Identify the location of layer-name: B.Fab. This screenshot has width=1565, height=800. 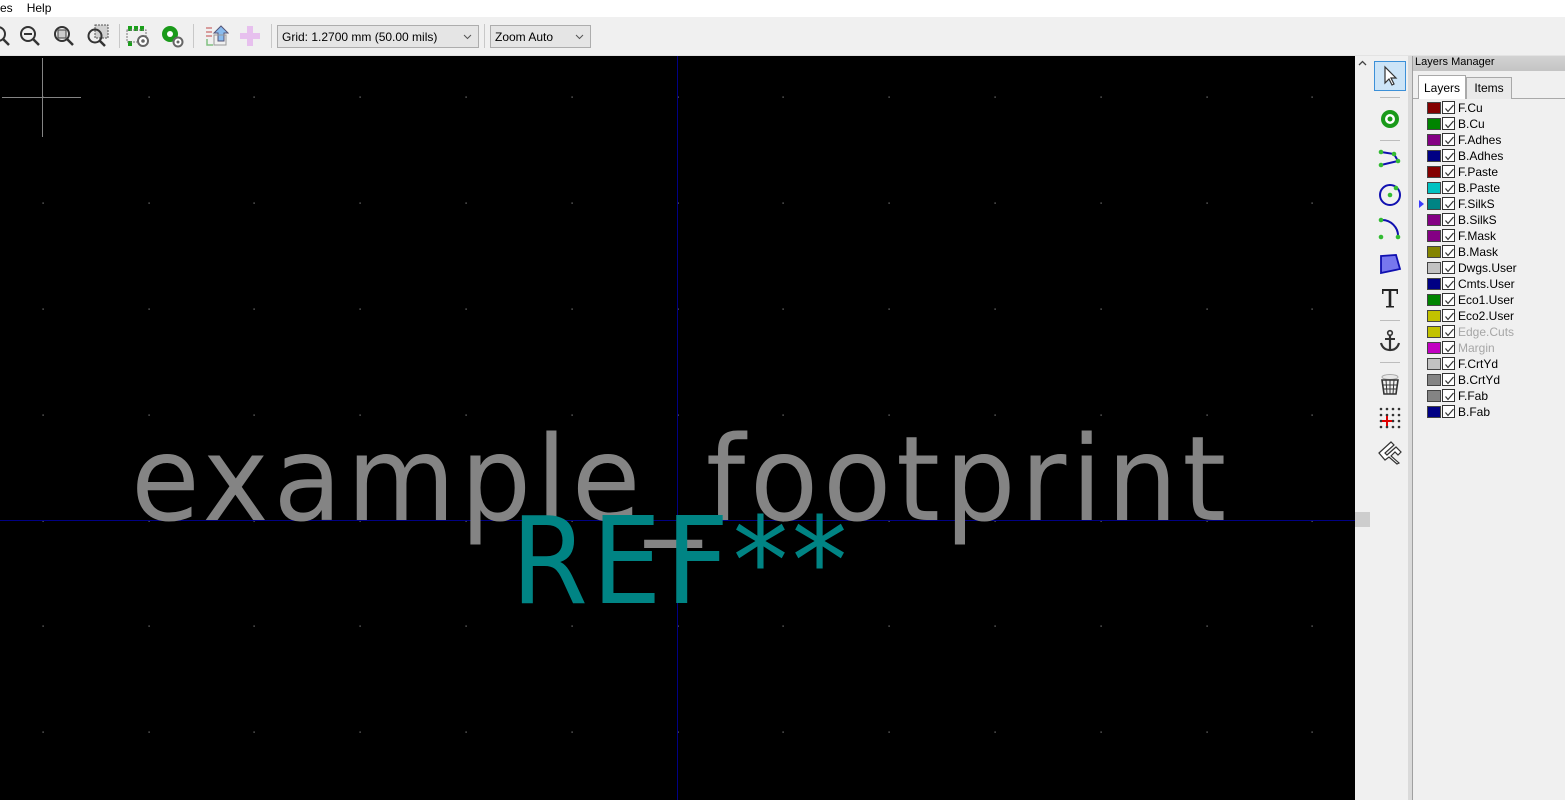
(1474, 412).